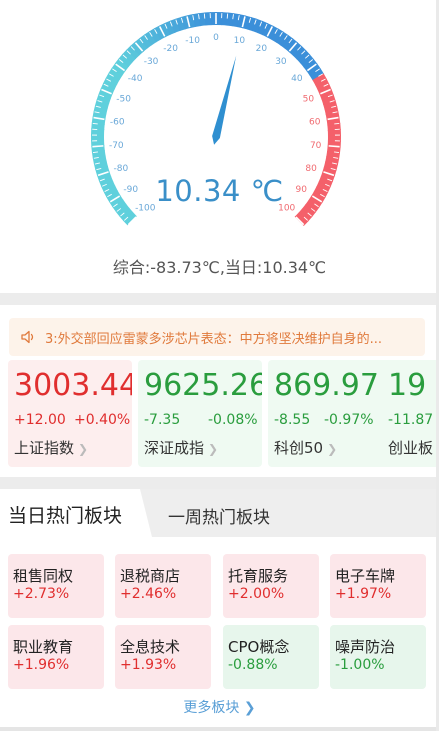 The width and height of the screenshot is (439, 731). What do you see at coordinates (43, 576) in the screenshot?
I see `sector-name: 租售同权` at bounding box center [43, 576].